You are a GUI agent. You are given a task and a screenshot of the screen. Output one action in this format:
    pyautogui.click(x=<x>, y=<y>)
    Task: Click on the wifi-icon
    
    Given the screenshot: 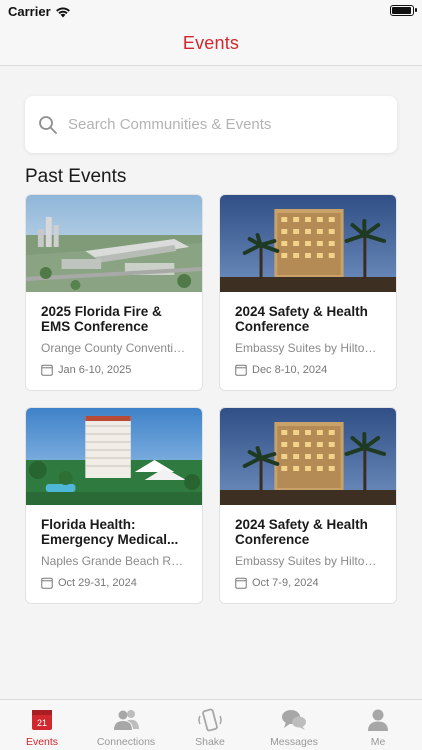 What is the action you would take?
    pyautogui.click(x=62, y=11)
    